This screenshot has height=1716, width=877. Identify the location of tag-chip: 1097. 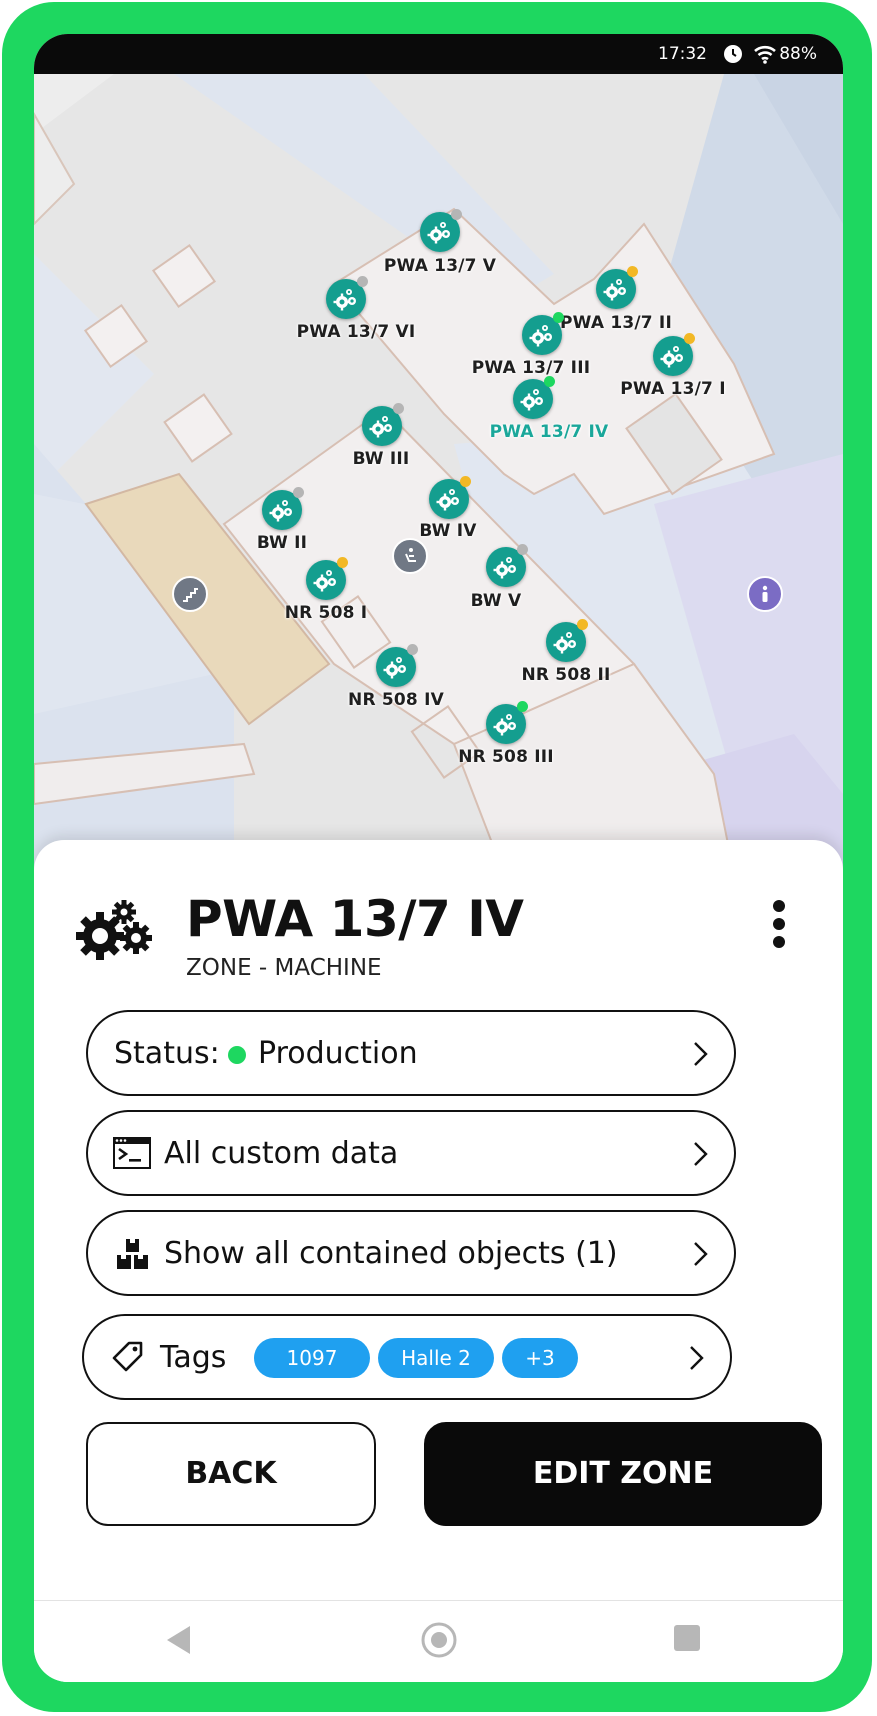
(312, 1358).